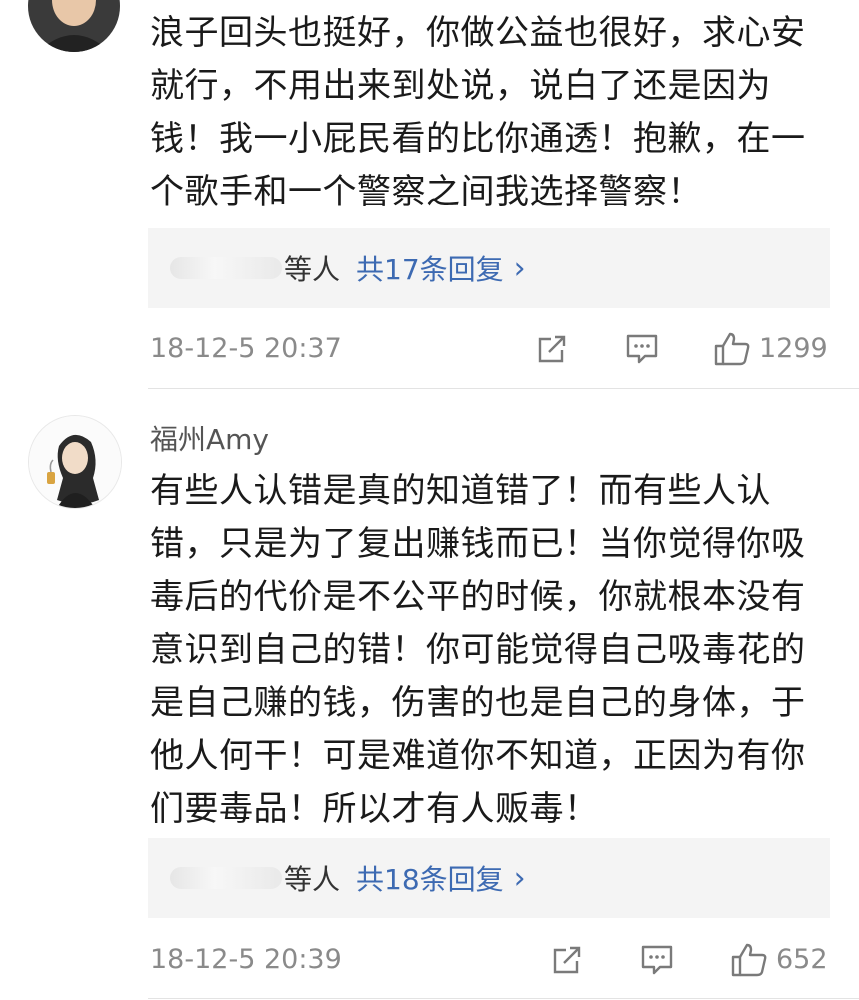 Image resolution: width=859 pixels, height=1000 pixels. What do you see at coordinates (793, 348) in the screenshot?
I see `like-count: 1299` at bounding box center [793, 348].